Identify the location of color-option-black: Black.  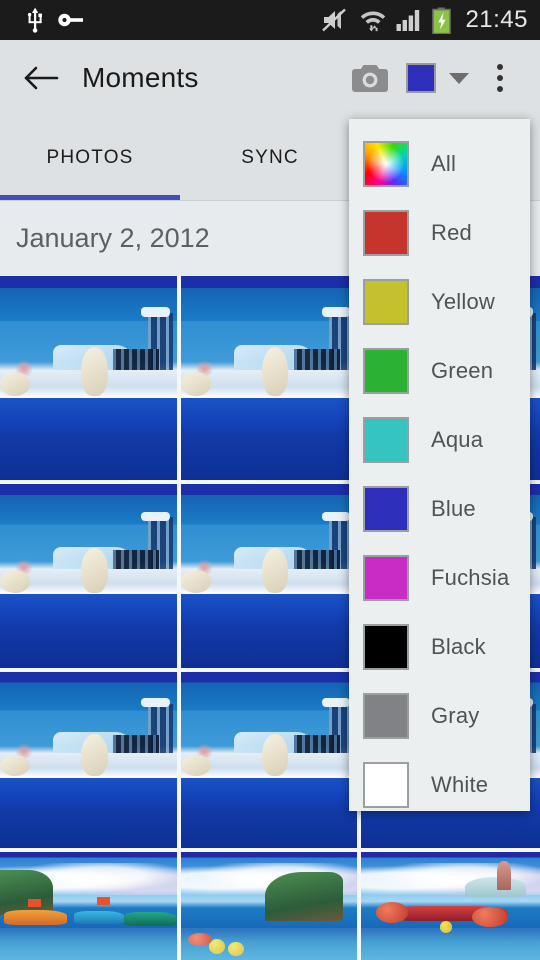
(439, 646).